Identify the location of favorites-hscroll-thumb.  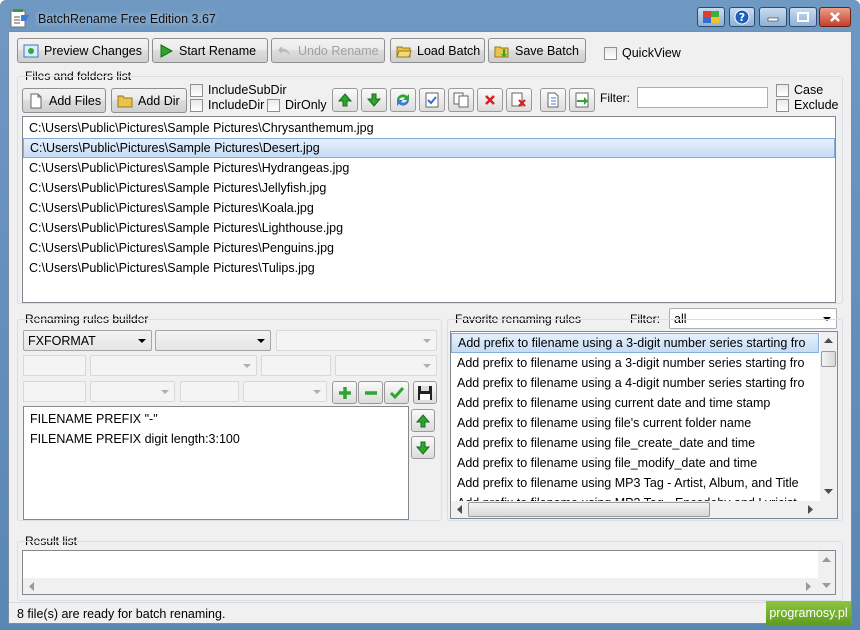
(589, 509).